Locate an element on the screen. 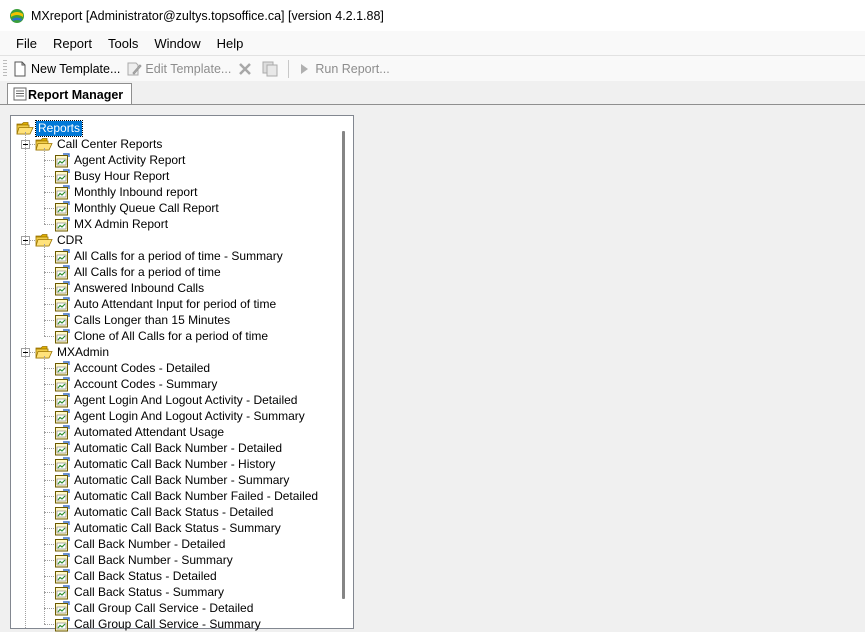 This screenshot has width=865, height=632. tree-item-label: Monthly Inbound report is located at coordinates (136, 191).